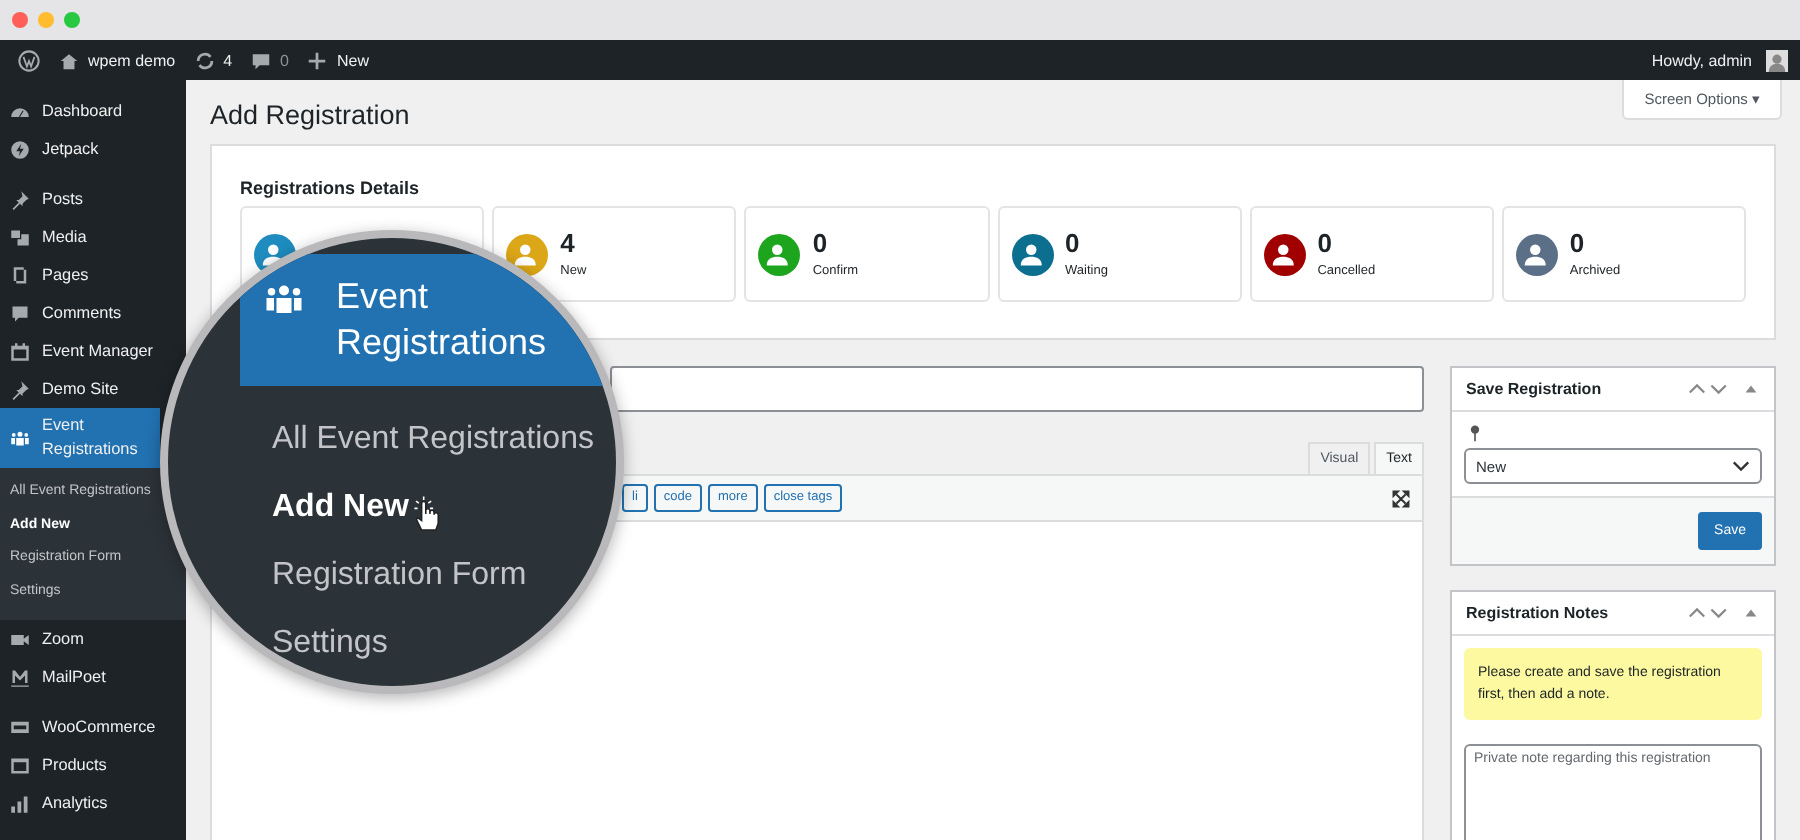 The width and height of the screenshot is (1800, 840). What do you see at coordinates (20, 677) in the screenshot?
I see `letter-icon` at bounding box center [20, 677].